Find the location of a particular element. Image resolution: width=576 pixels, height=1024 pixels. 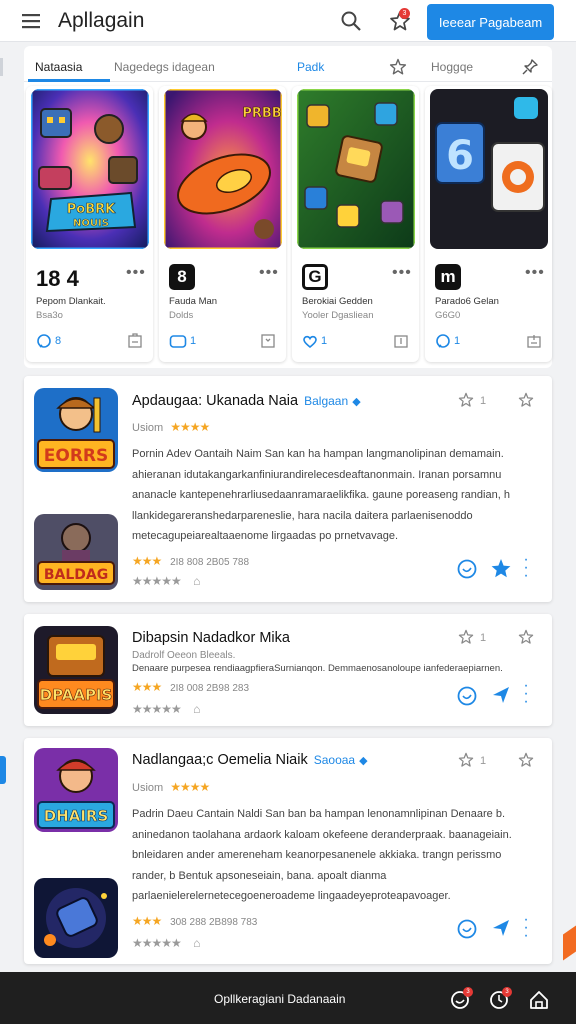

app-developer: Usiom ★★★★ is located at coordinates (171, 787).